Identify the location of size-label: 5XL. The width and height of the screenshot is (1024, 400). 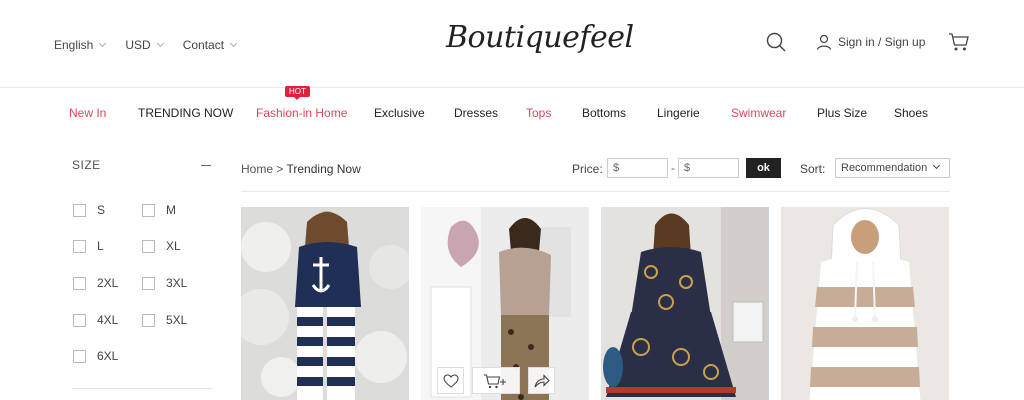
(177, 320).